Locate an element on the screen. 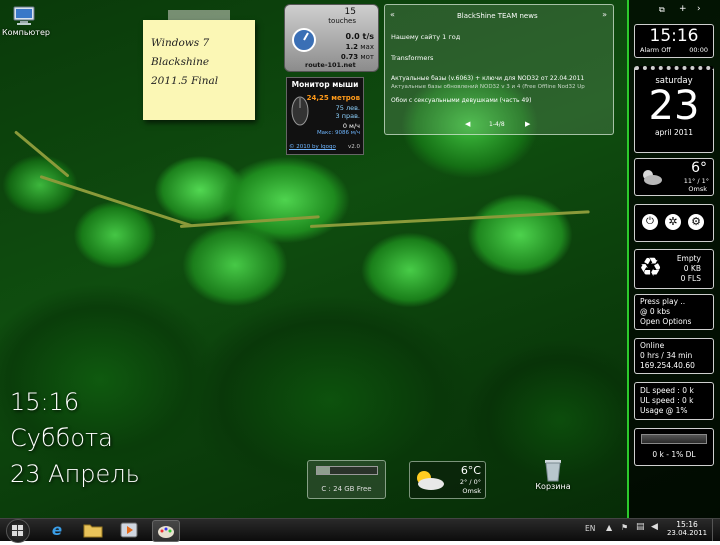  download-meter-bar is located at coordinates (674, 439).